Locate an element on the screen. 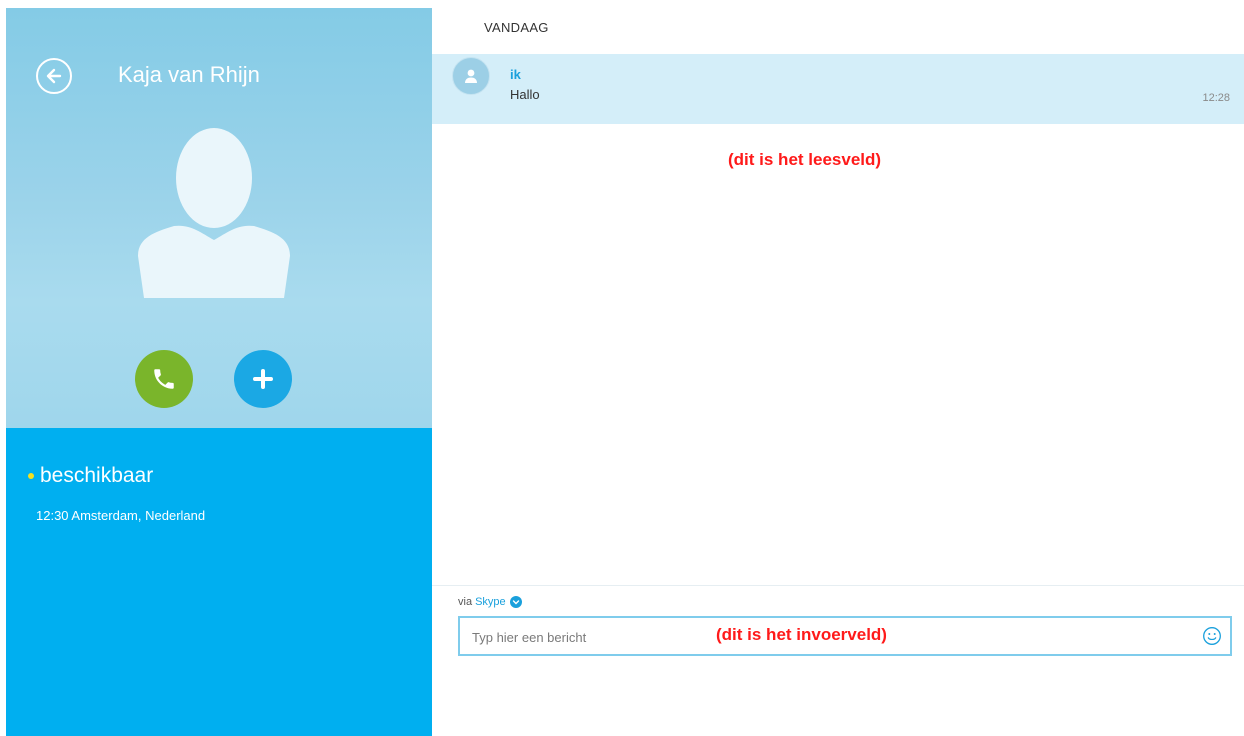 The width and height of the screenshot is (1244, 736). day-header: VANDAAG is located at coordinates (516, 27).